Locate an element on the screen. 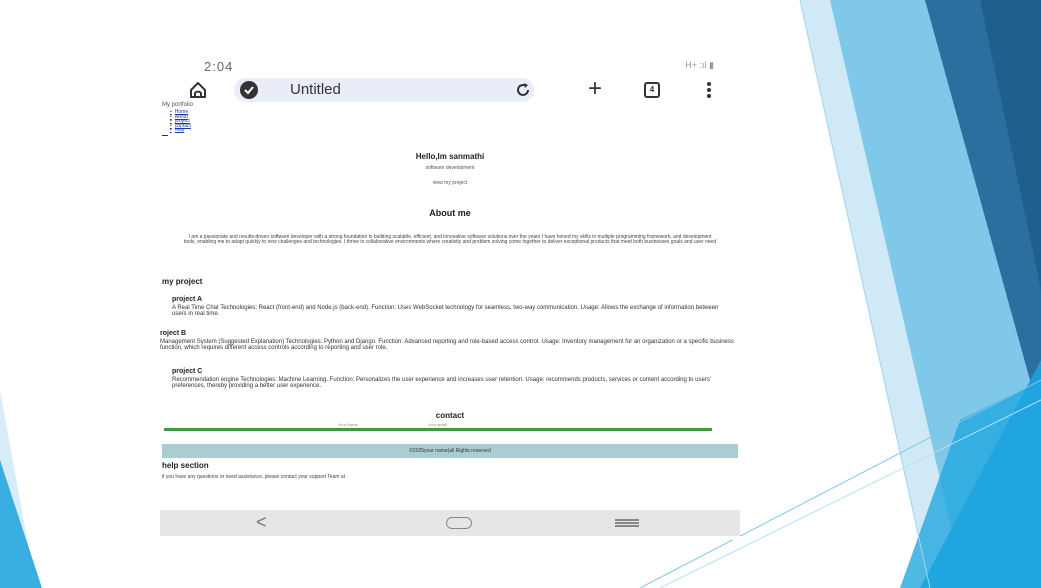  email-field: Your email is located at coordinates (437, 424).